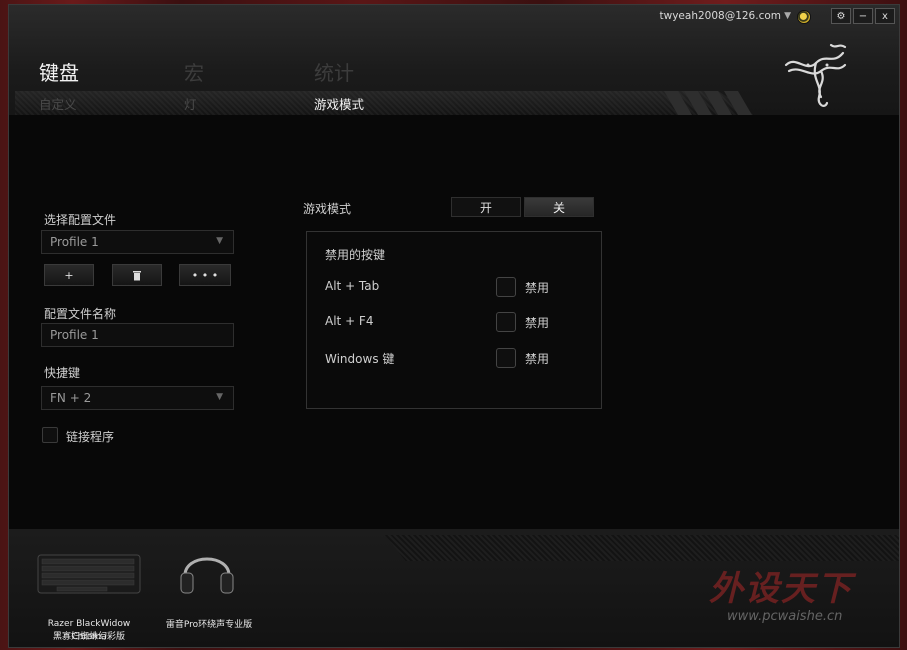 Image resolution: width=907 pixels, height=650 pixels. Describe the element at coordinates (59, 71) in the screenshot. I see `tab-keyboard: 键盘` at that location.